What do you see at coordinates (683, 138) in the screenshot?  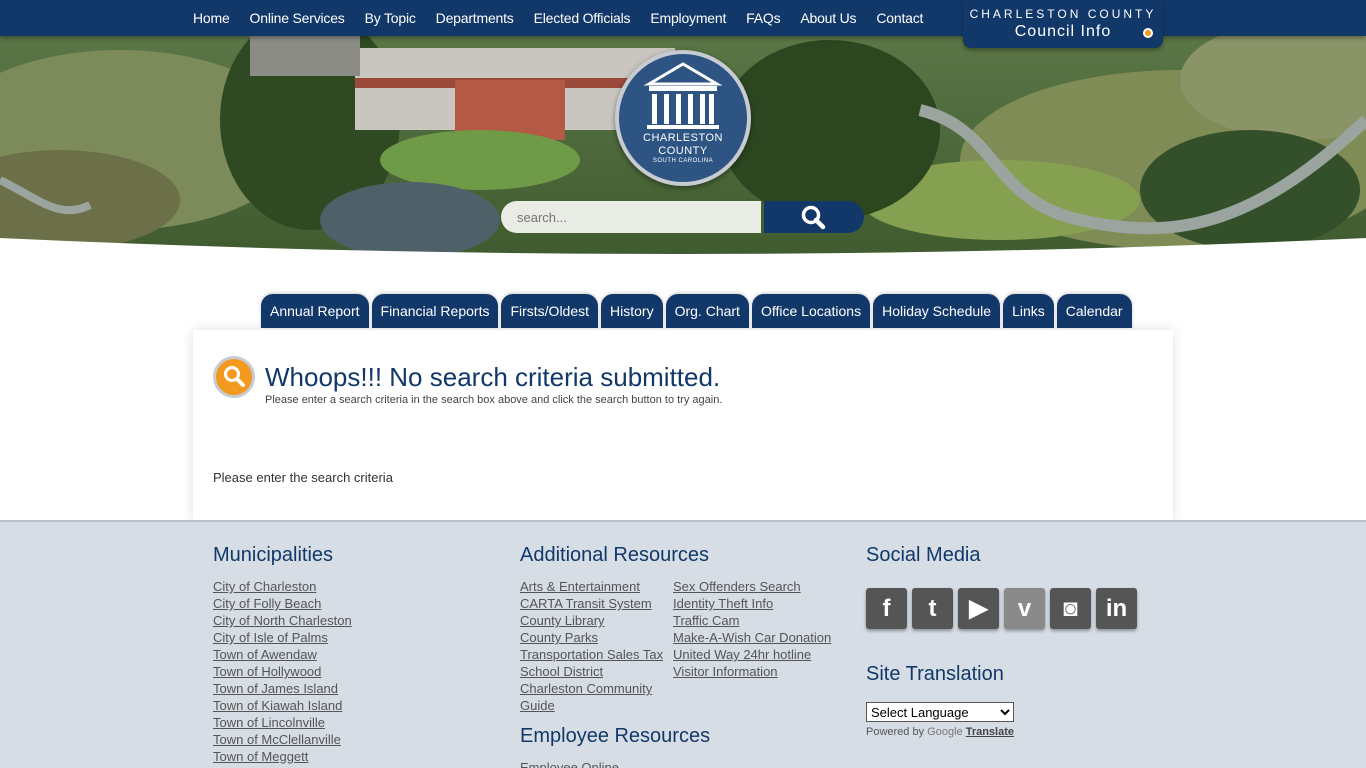 I see `seal-text-charleston: CHARLESTON` at bounding box center [683, 138].